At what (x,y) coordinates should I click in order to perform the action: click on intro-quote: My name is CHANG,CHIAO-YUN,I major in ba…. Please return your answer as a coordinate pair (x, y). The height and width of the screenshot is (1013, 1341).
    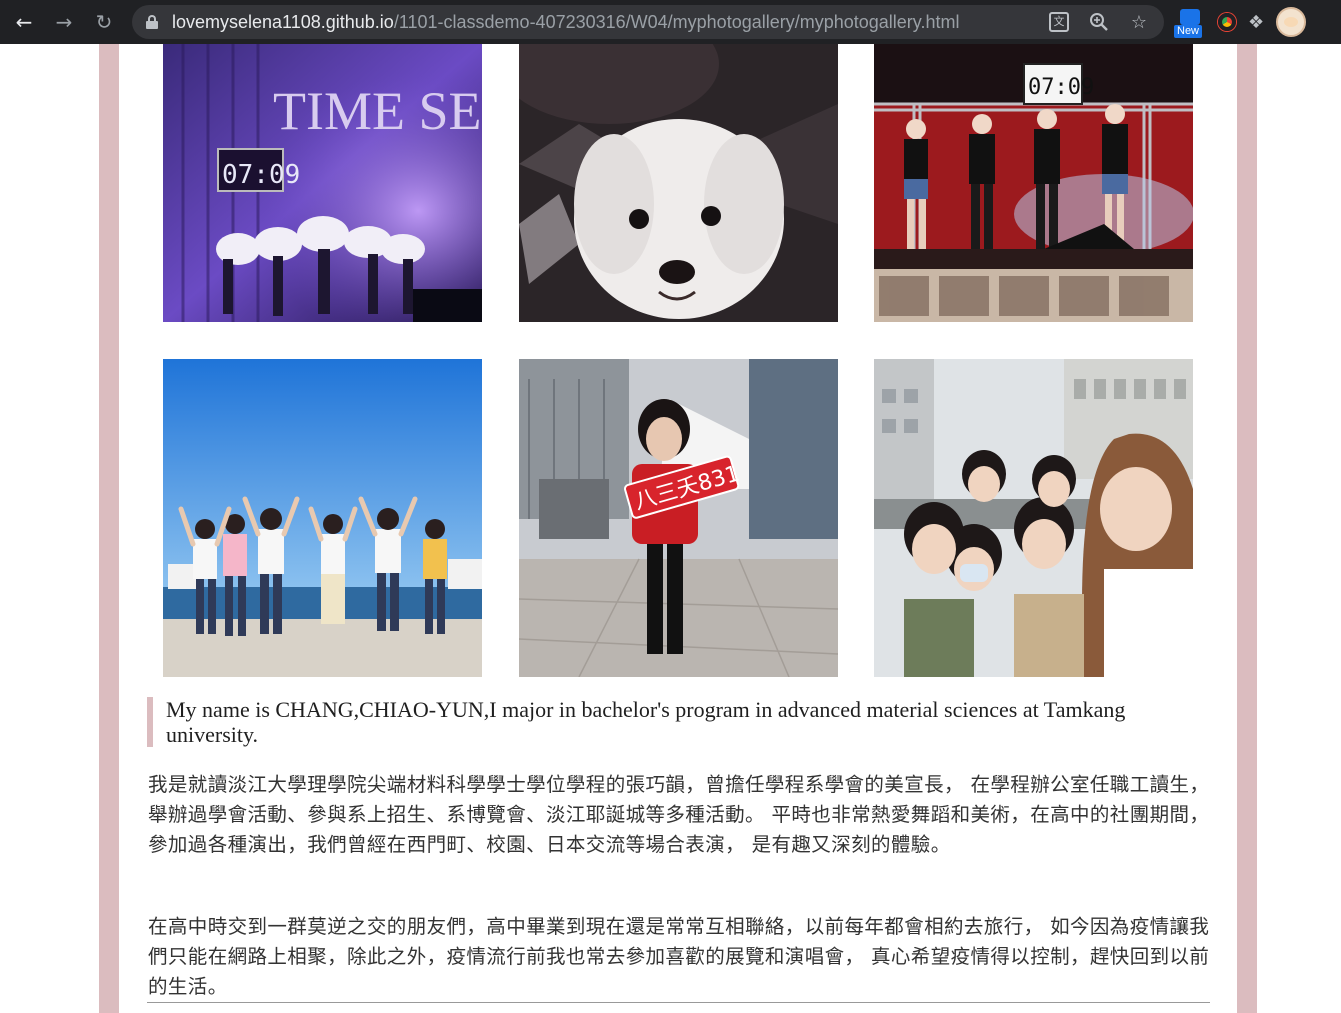
    Looking at the image, I should click on (679, 722).